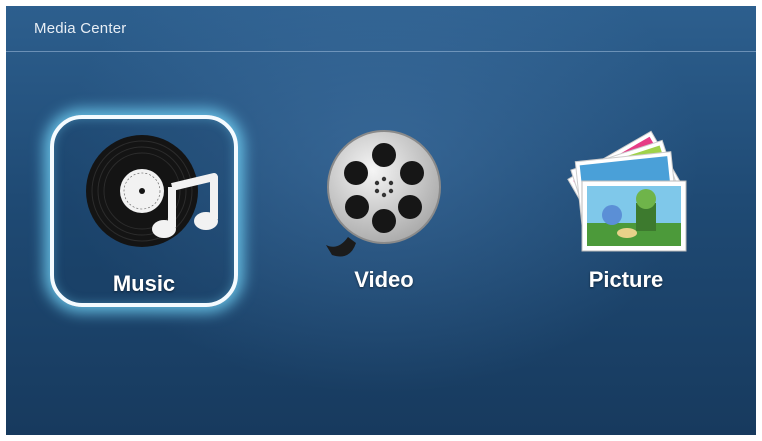 This screenshot has height=441, width=762. Describe the element at coordinates (80, 28) in the screenshot. I see `page-title: Media Center` at that location.